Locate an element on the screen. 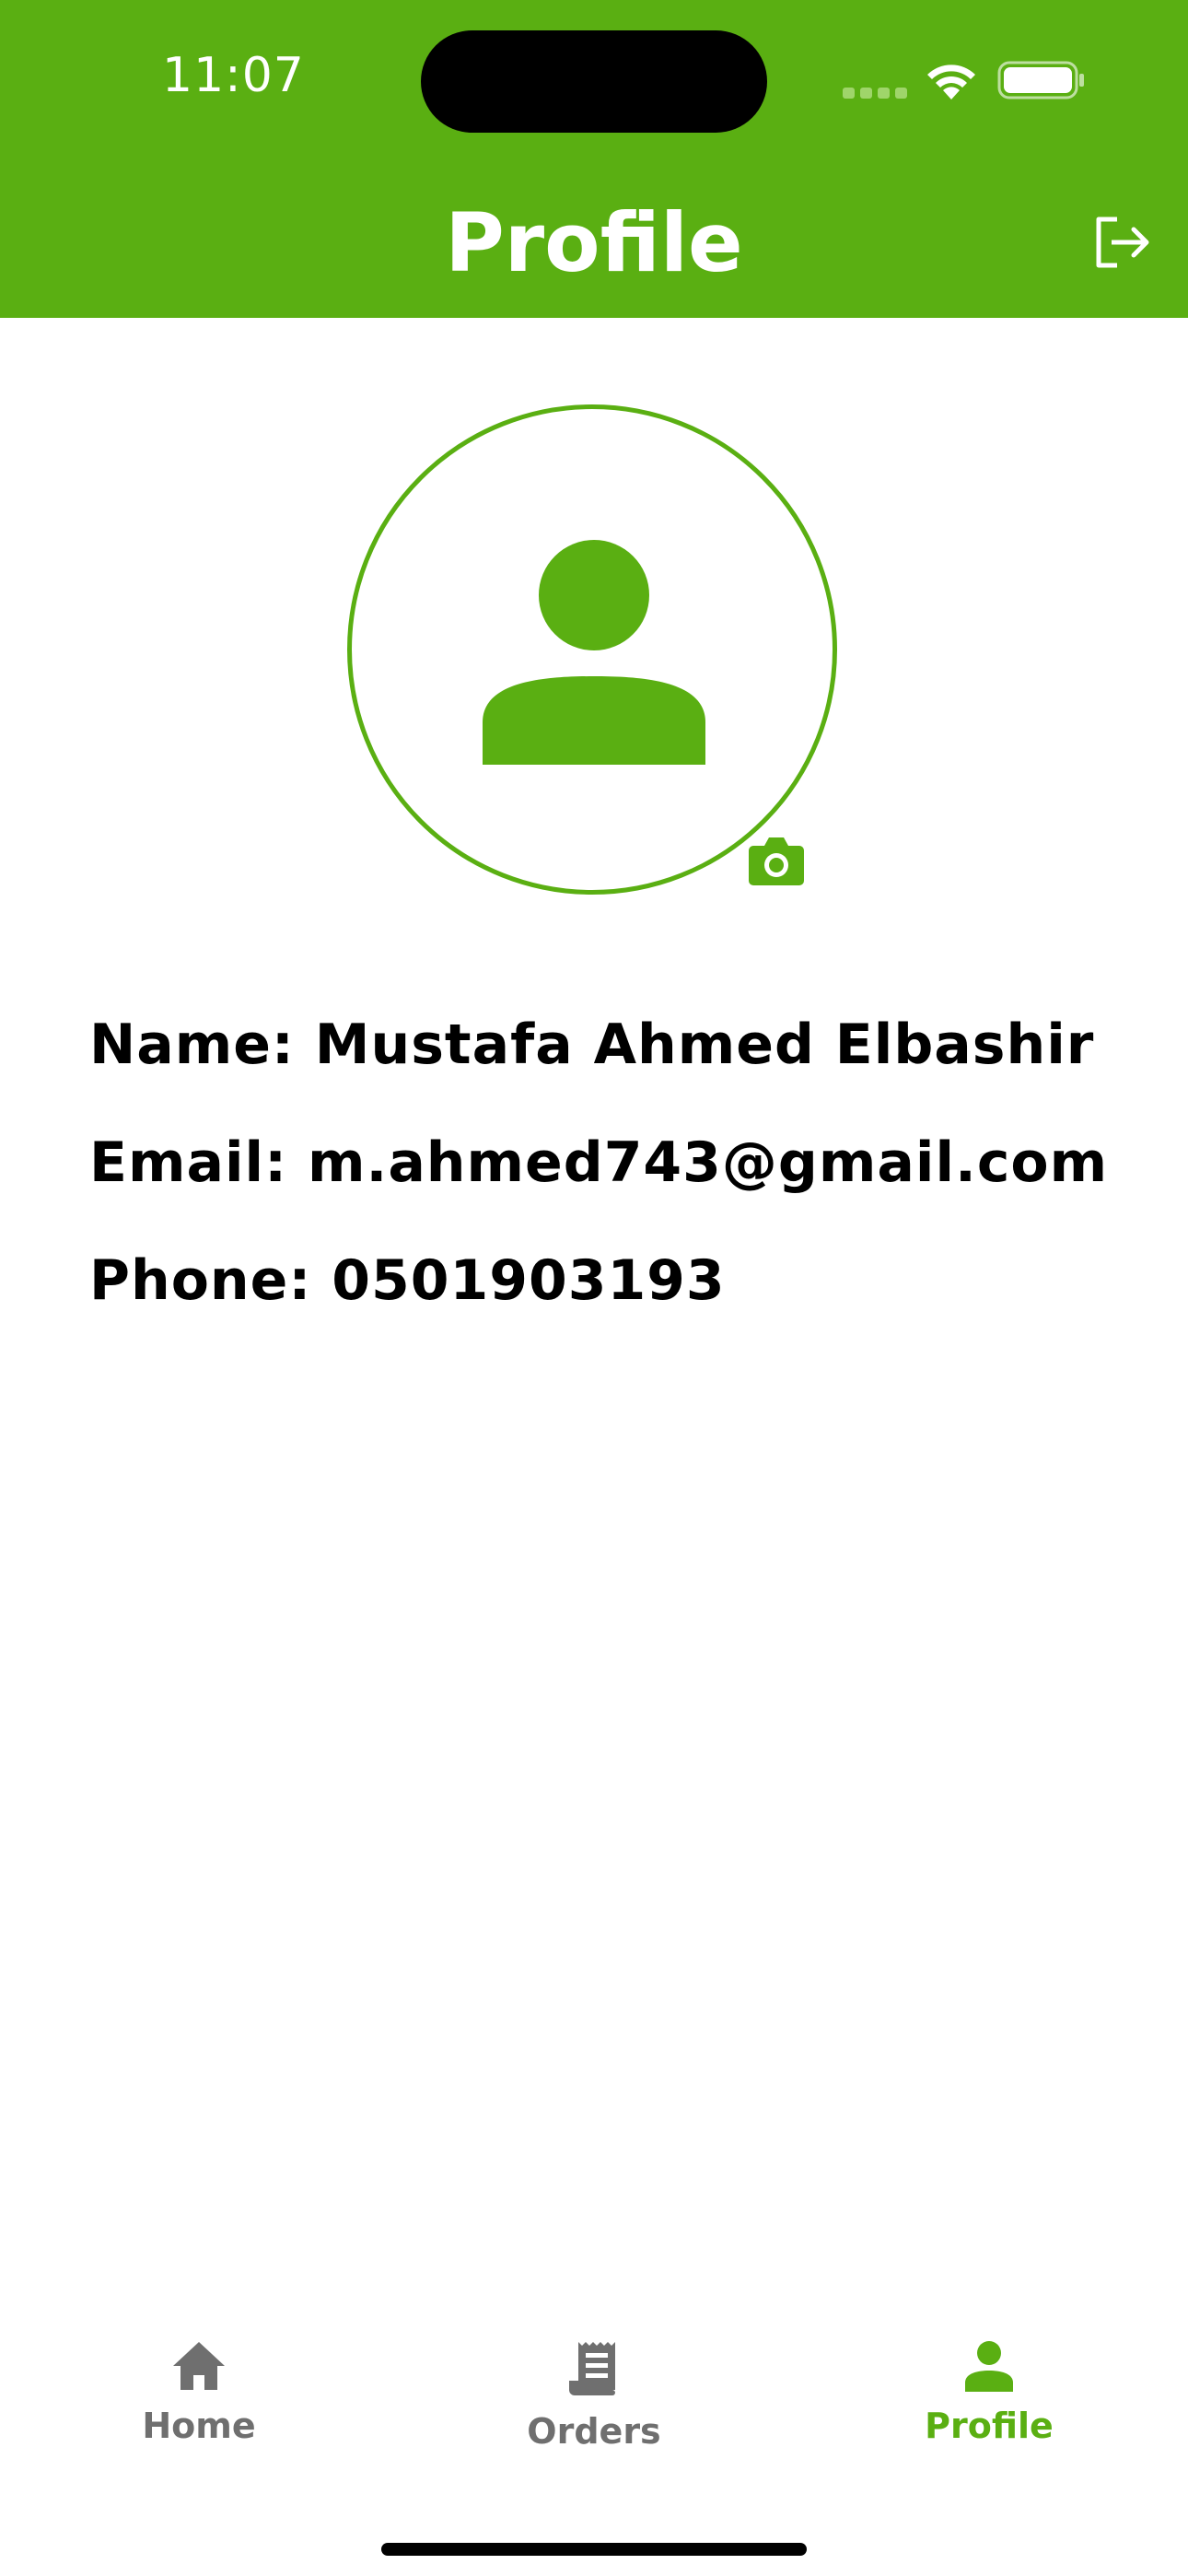 The image size is (1188, 2576). home-icon is located at coordinates (199, 2366).